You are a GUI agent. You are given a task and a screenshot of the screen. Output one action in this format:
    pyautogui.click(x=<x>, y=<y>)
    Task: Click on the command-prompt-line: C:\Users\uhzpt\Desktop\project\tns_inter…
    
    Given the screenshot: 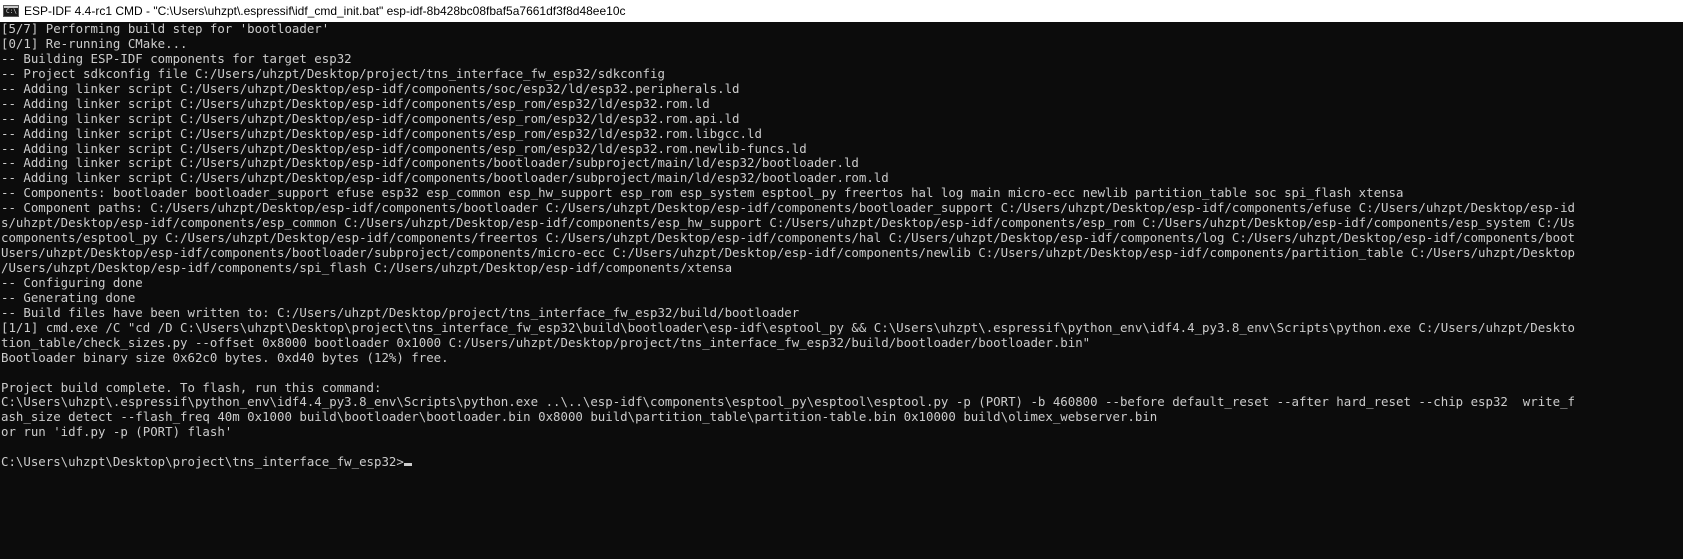 What is the action you would take?
    pyautogui.click(x=842, y=462)
    